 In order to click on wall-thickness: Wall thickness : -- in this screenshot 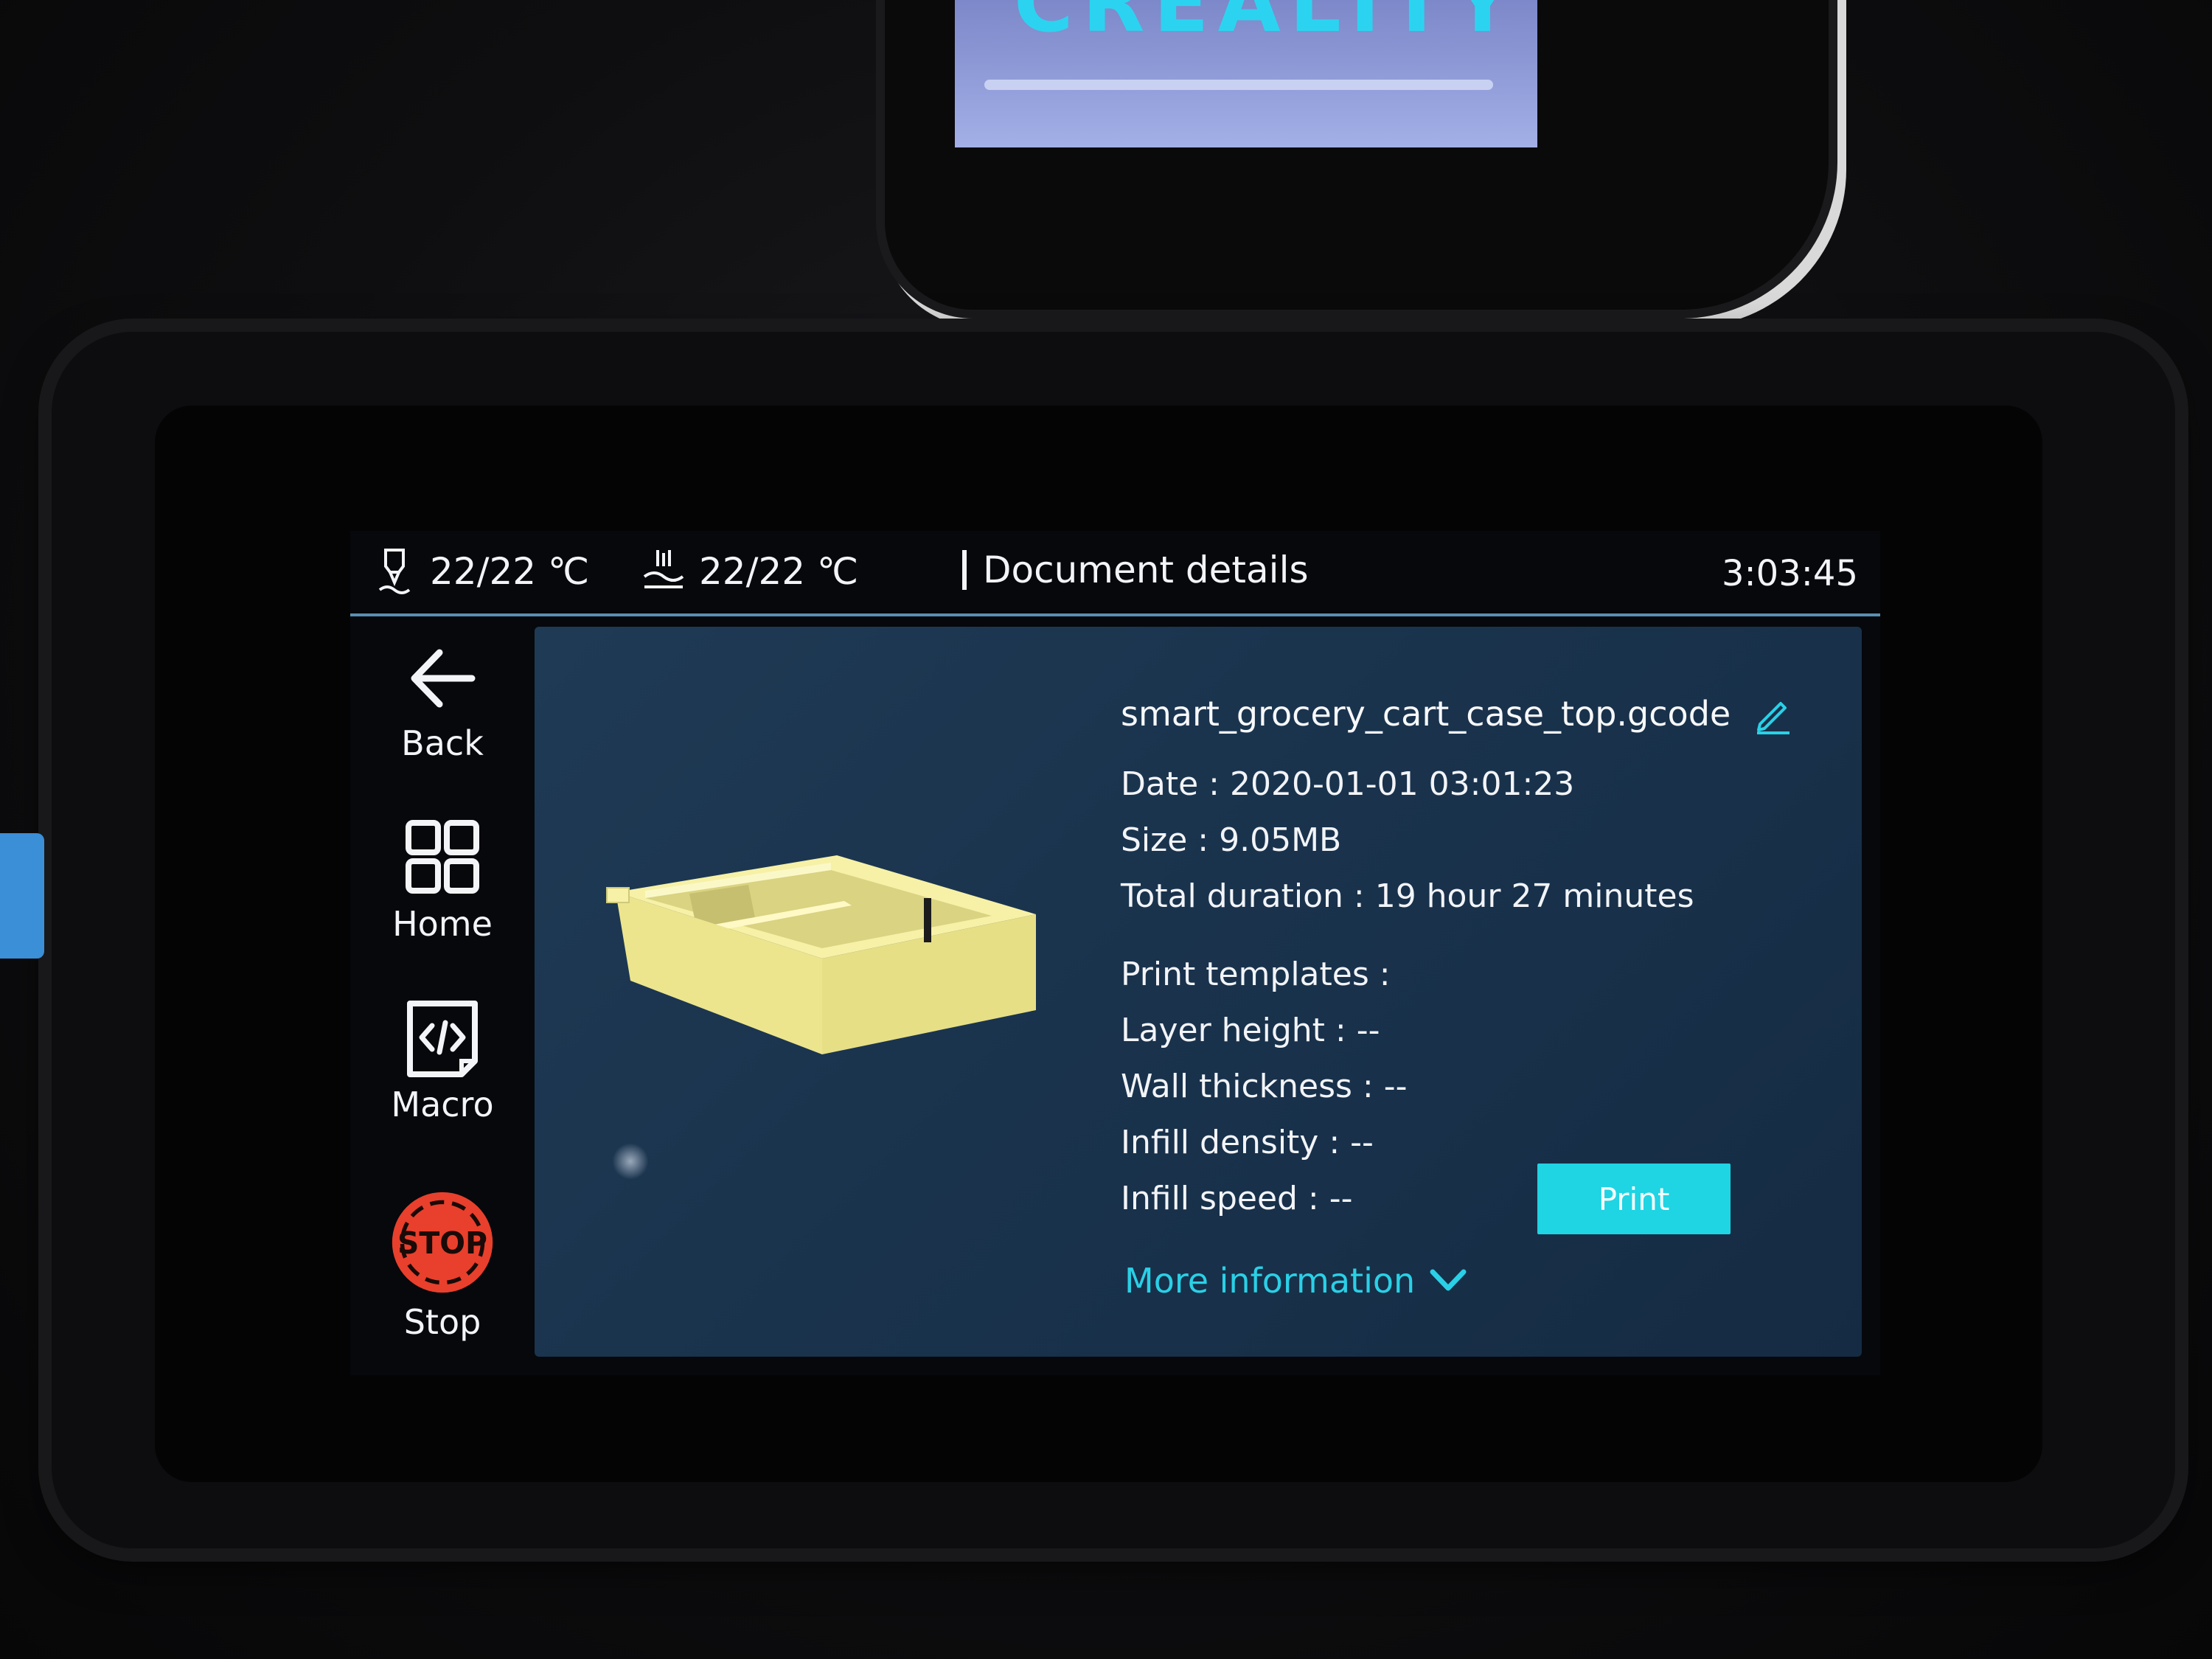, I will do `click(1264, 1086)`.